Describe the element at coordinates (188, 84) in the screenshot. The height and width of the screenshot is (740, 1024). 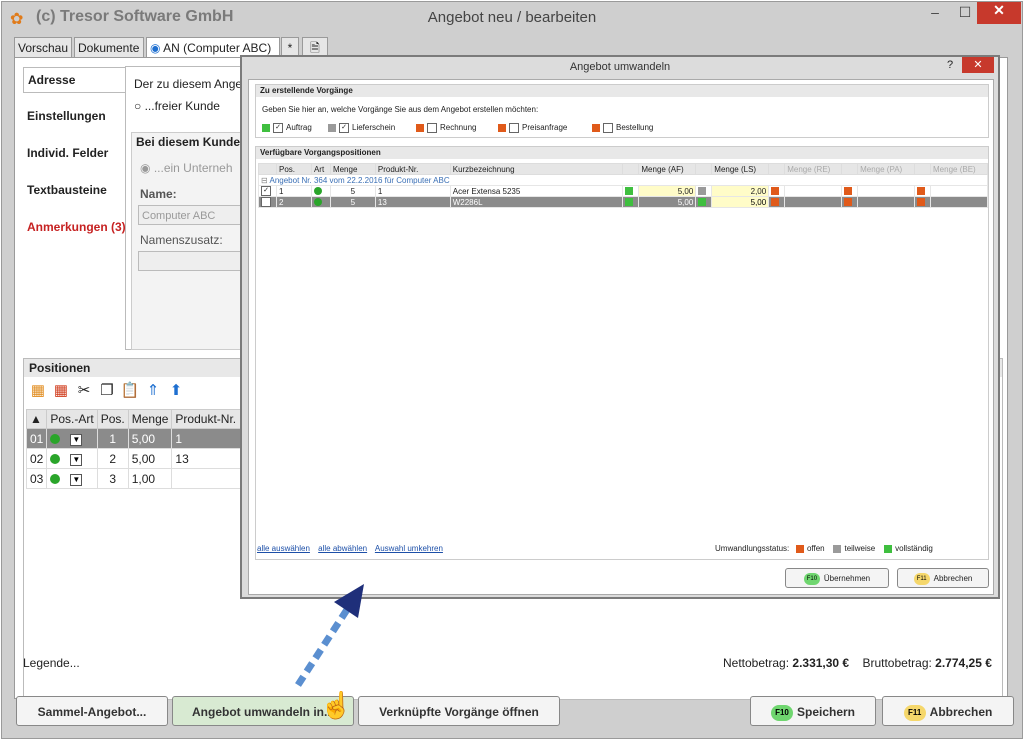
I see `address-question: Der zu diesem Ange` at that location.